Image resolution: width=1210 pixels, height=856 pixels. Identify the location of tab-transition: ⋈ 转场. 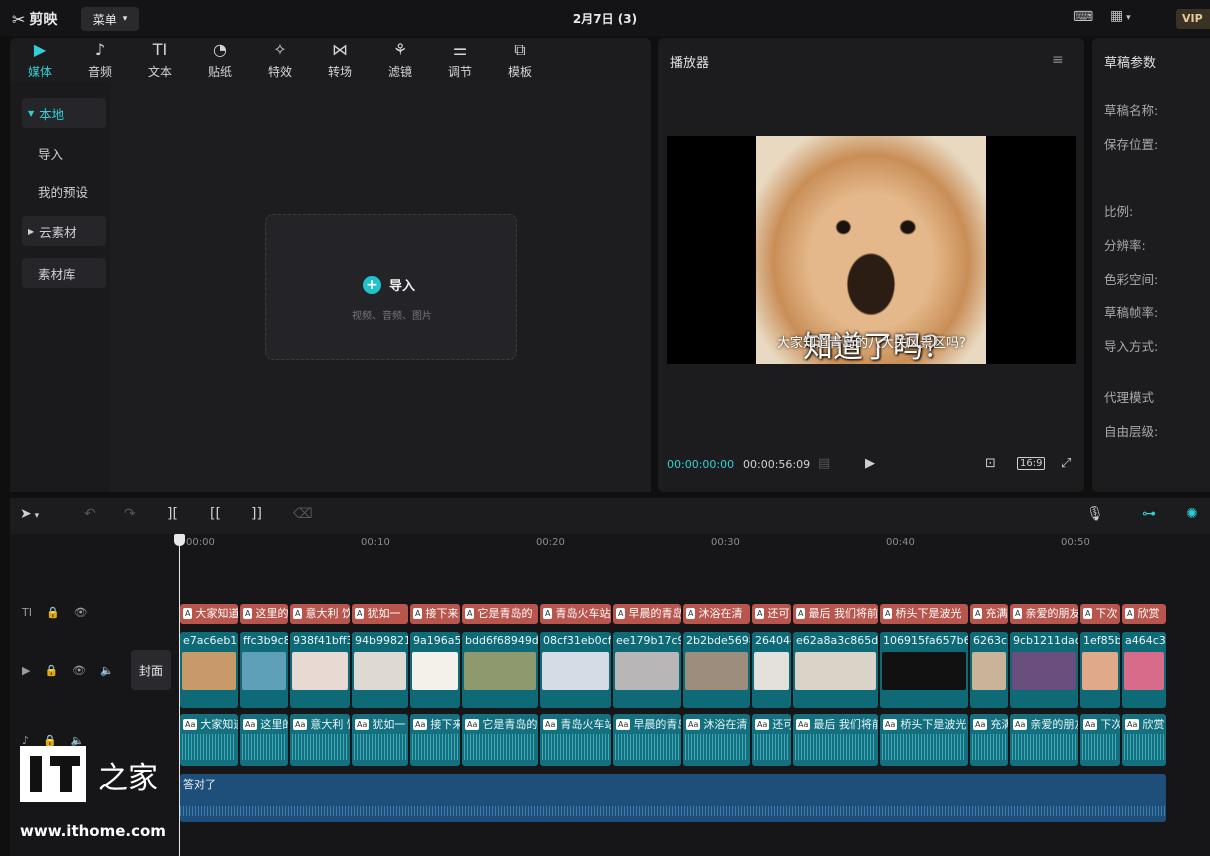
(340, 60).